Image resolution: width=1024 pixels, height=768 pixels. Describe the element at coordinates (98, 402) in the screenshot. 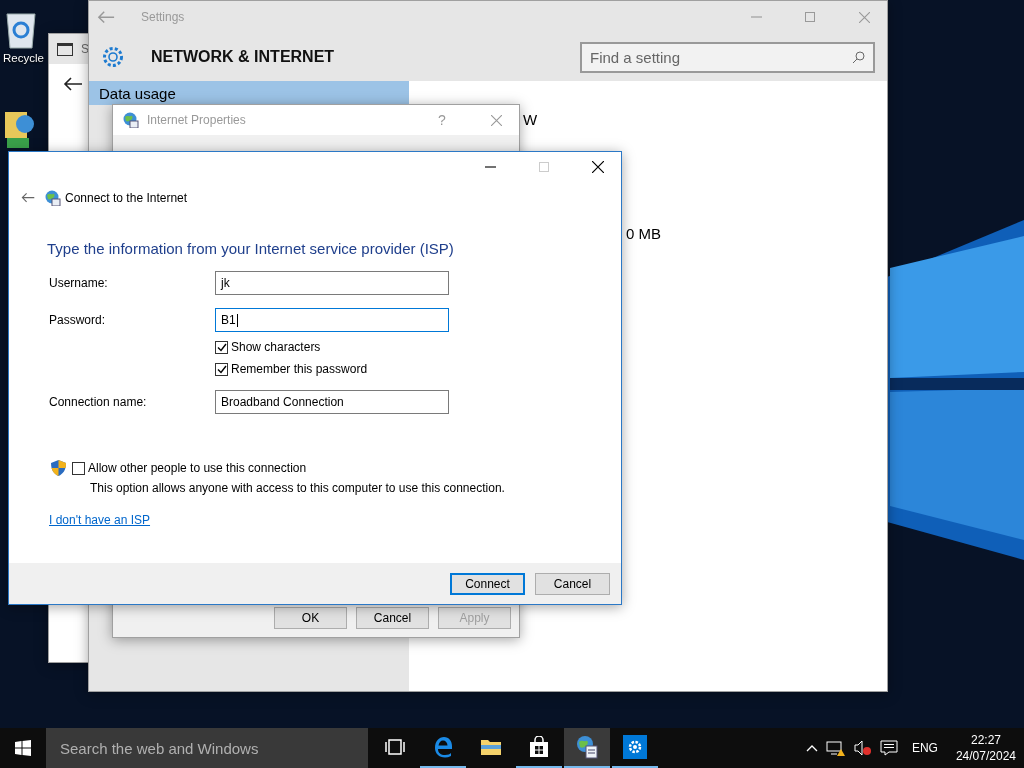

I see `field-label: Connection name:` at that location.